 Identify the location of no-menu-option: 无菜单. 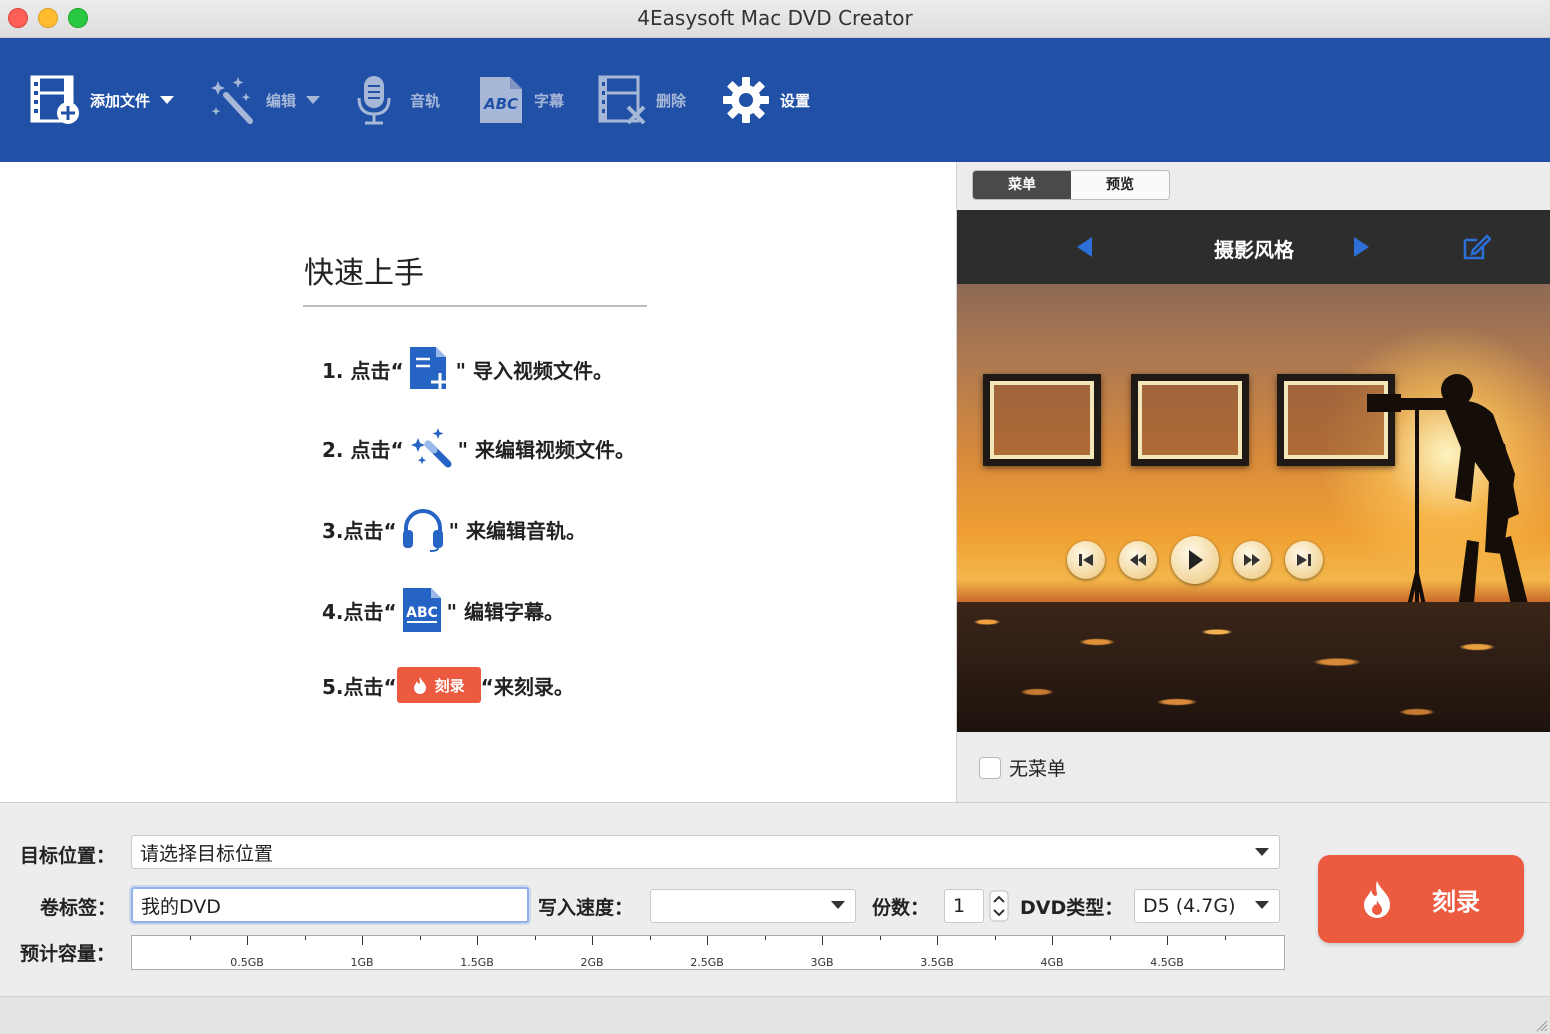
(1022, 767).